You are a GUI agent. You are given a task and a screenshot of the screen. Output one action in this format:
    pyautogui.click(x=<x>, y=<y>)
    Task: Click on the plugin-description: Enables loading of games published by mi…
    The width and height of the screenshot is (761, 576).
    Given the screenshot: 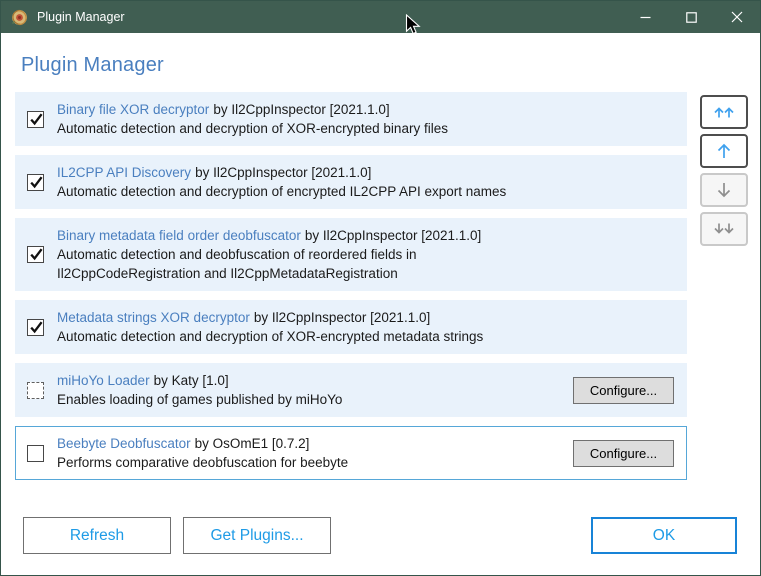 What is the action you would take?
    pyautogui.click(x=200, y=399)
    